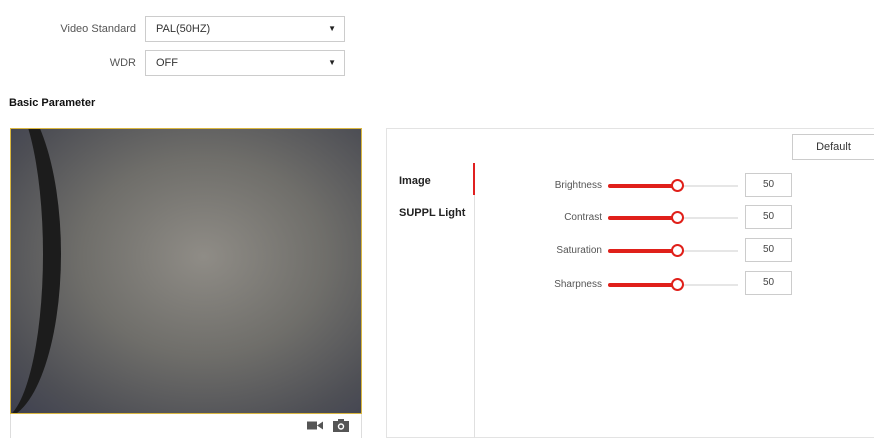  What do you see at coordinates (578, 284) in the screenshot?
I see `sharpness-label: Sharpness` at bounding box center [578, 284].